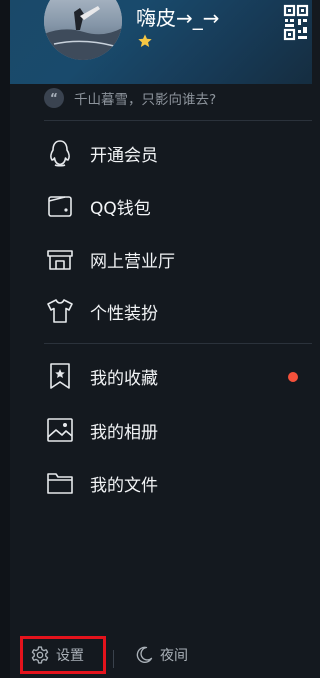  Describe the element at coordinates (296, 23) in the screenshot. I see `qr-code-icon` at that location.